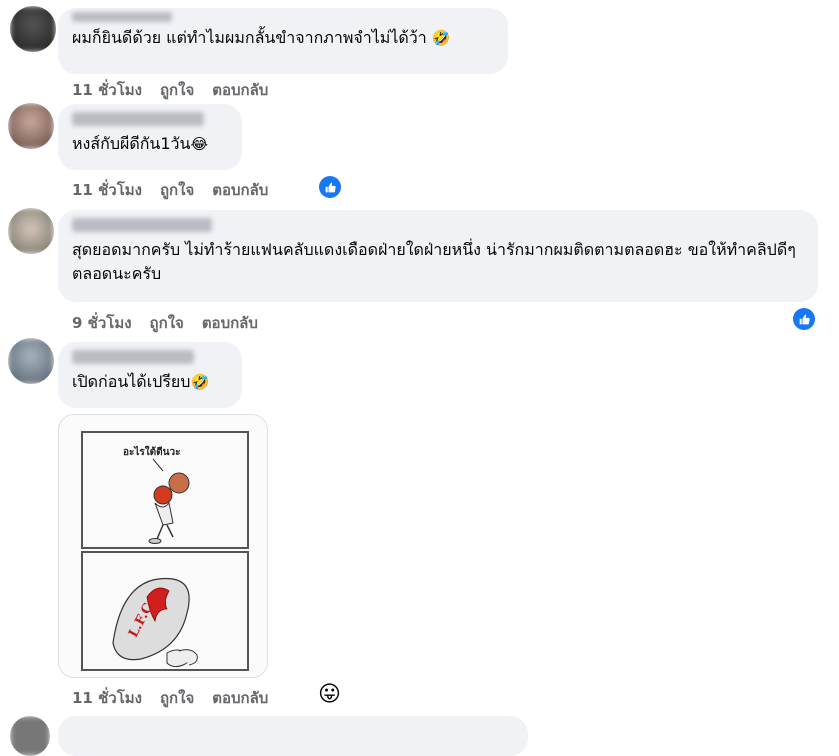 This screenshot has height=756, width=839. What do you see at coordinates (293, 736) in the screenshot?
I see `comment-bubble` at bounding box center [293, 736].